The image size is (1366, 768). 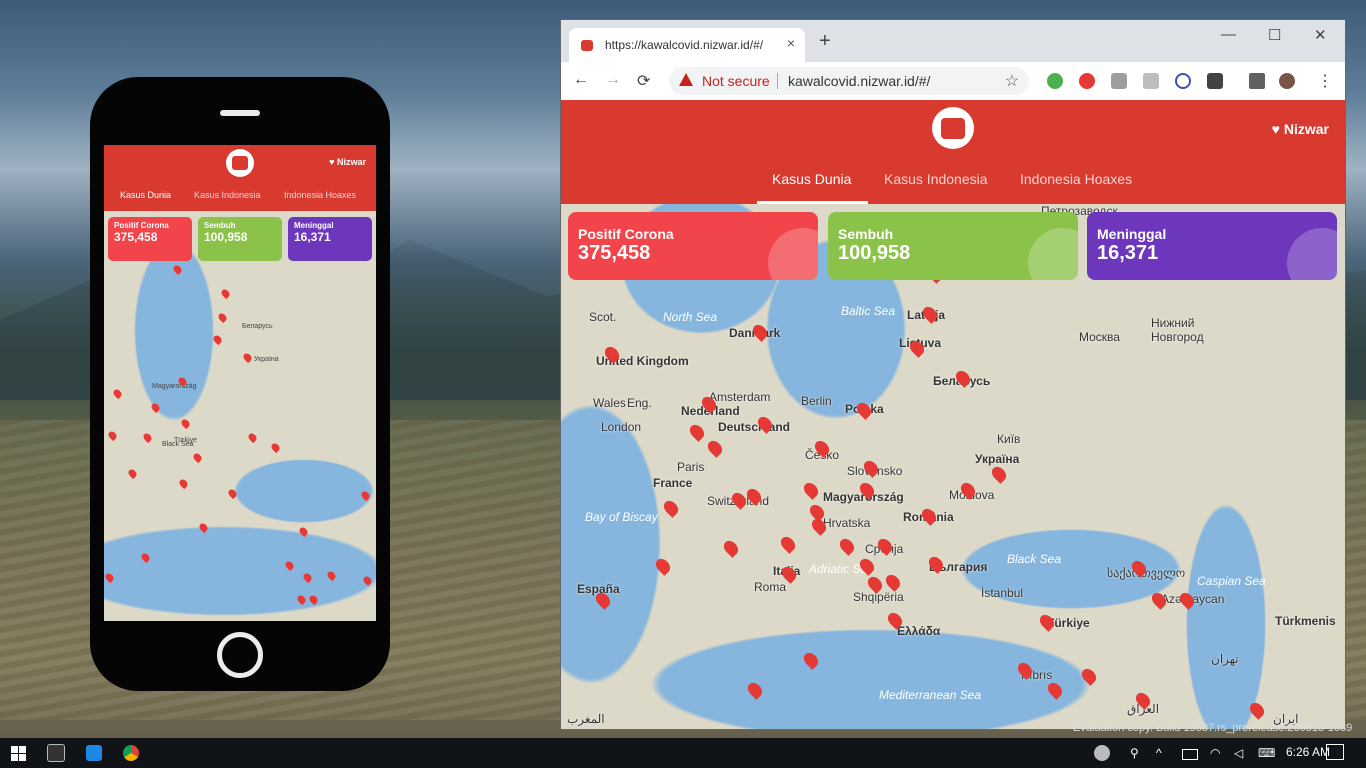 I want to click on taskbar-clock: 6:26 AM, so click(x=1308, y=752).